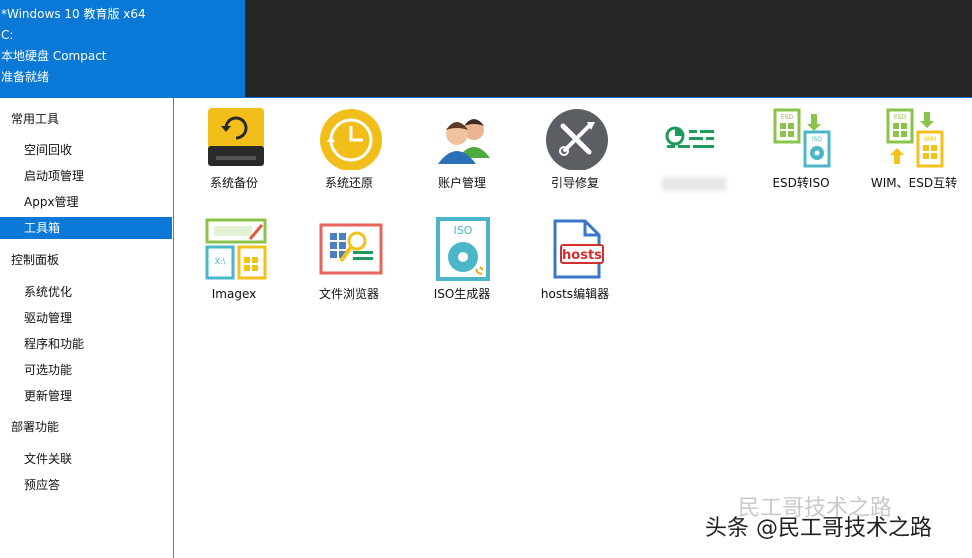 The image size is (972, 558). I want to click on drive-type-text: 本地硬盘 Compact, so click(54, 56).